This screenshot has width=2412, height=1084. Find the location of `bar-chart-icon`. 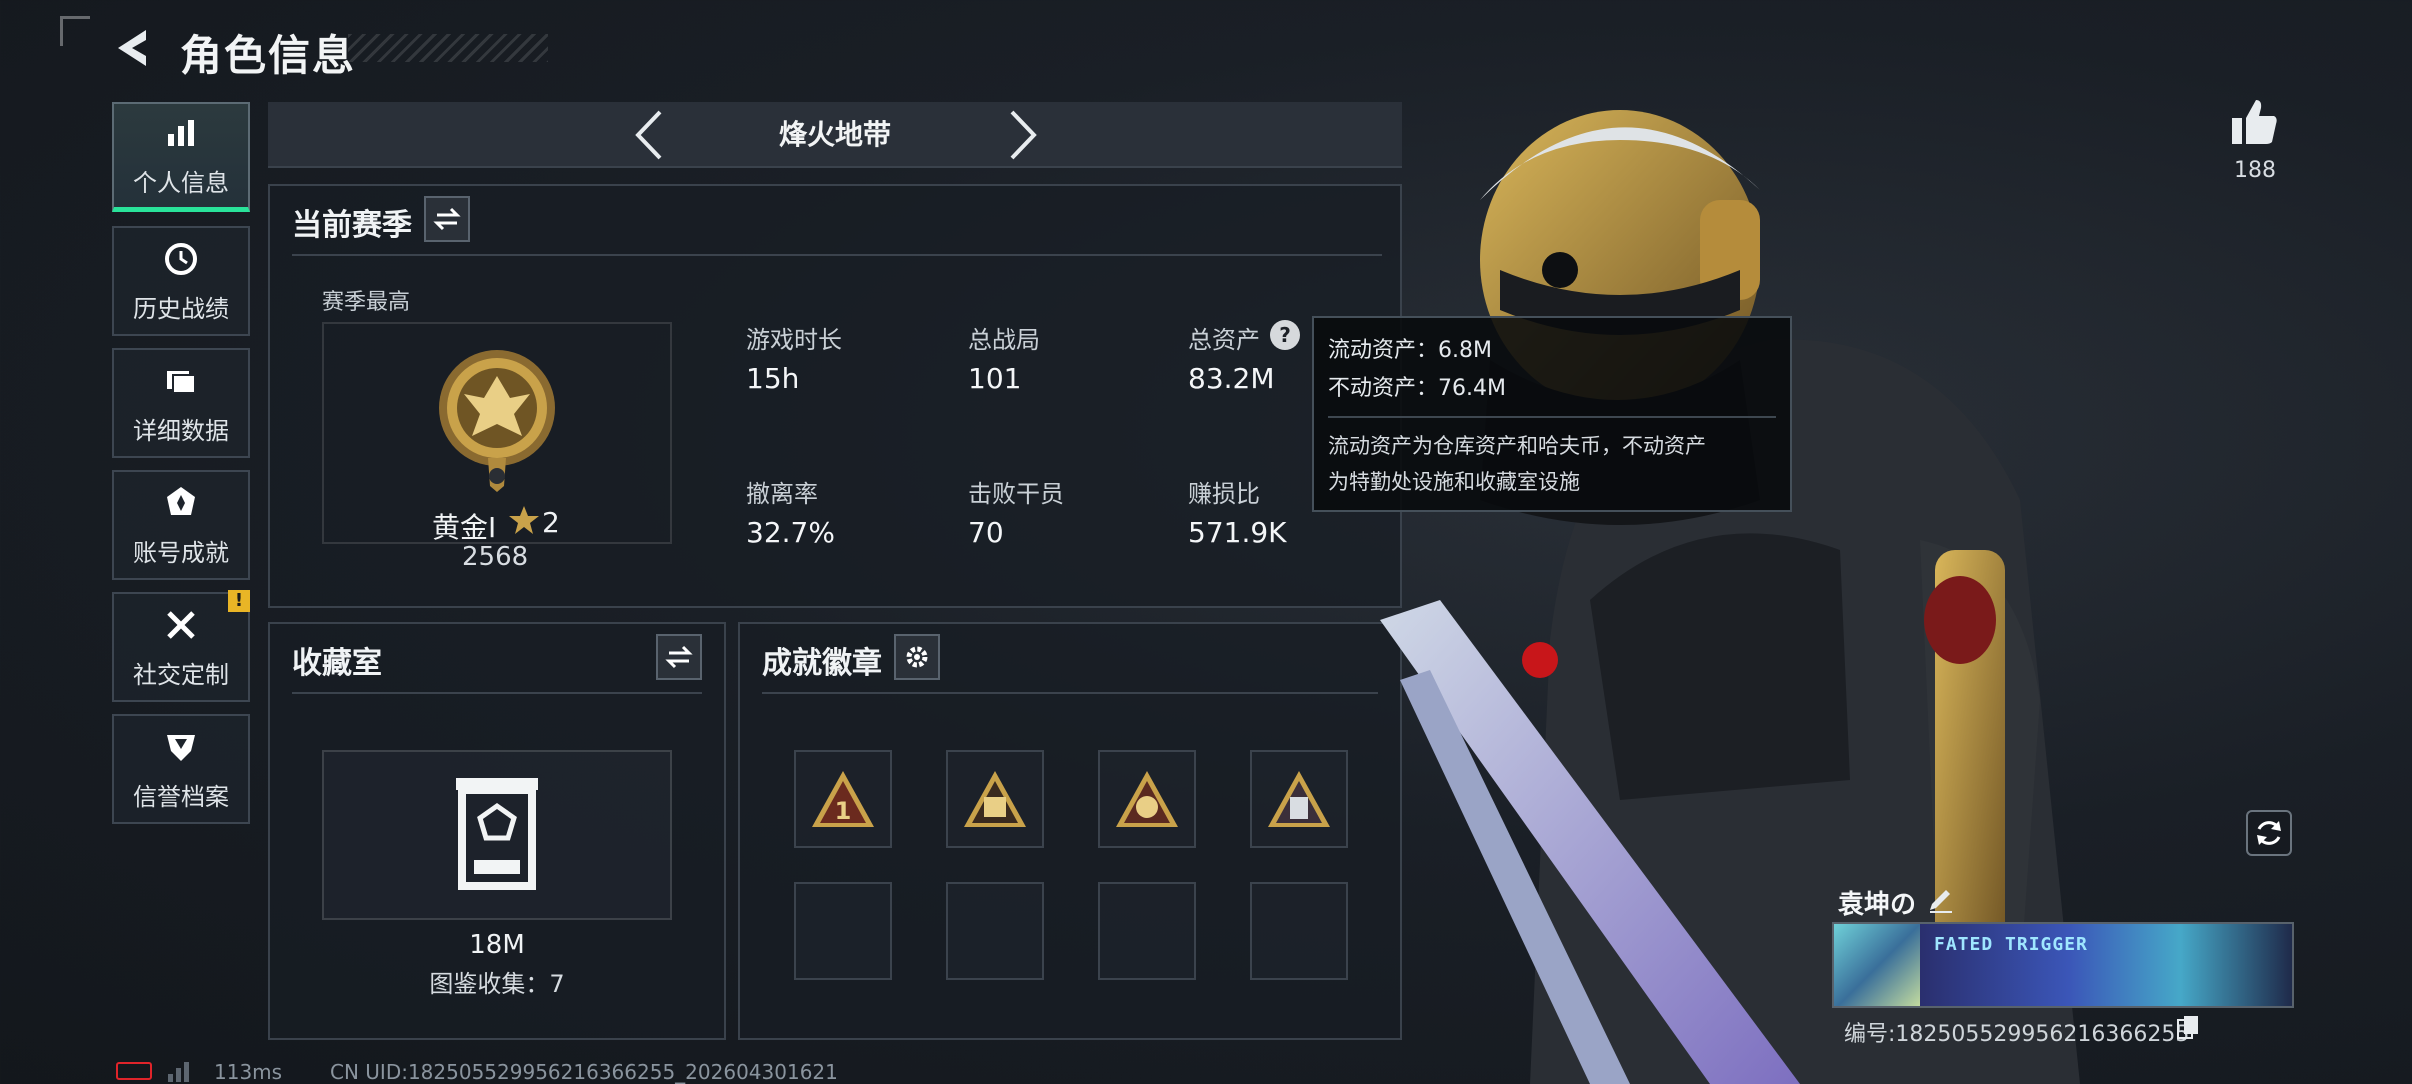

bar-chart-icon is located at coordinates (181, 133).